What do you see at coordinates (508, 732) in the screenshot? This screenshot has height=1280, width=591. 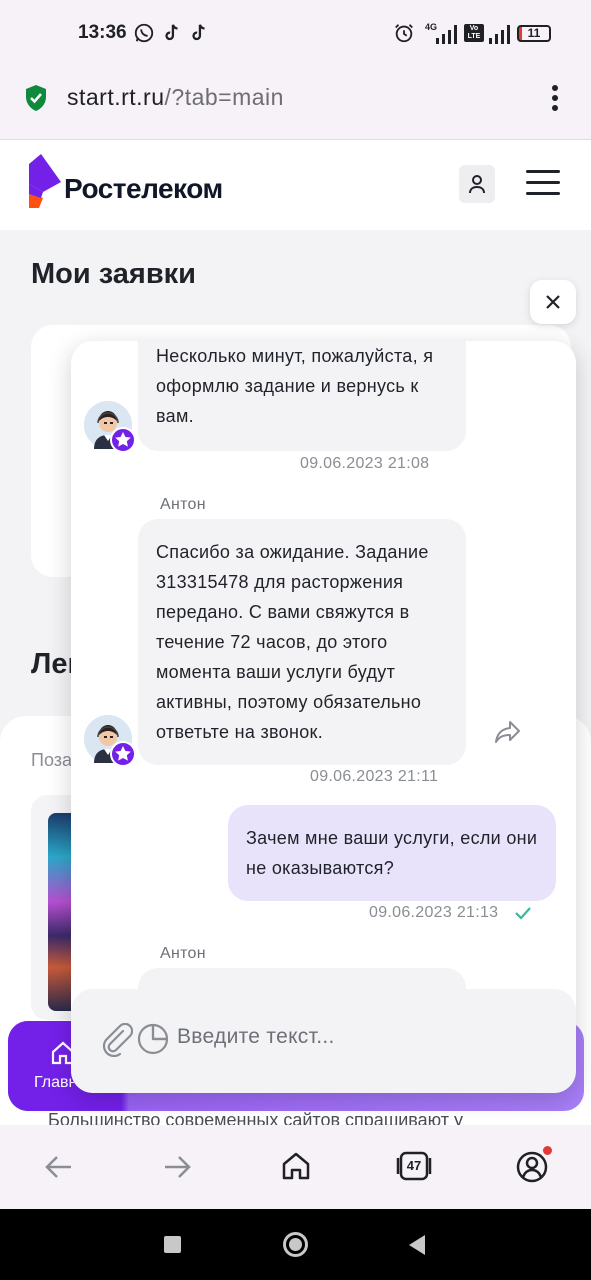 I see `forward-share-icon` at bounding box center [508, 732].